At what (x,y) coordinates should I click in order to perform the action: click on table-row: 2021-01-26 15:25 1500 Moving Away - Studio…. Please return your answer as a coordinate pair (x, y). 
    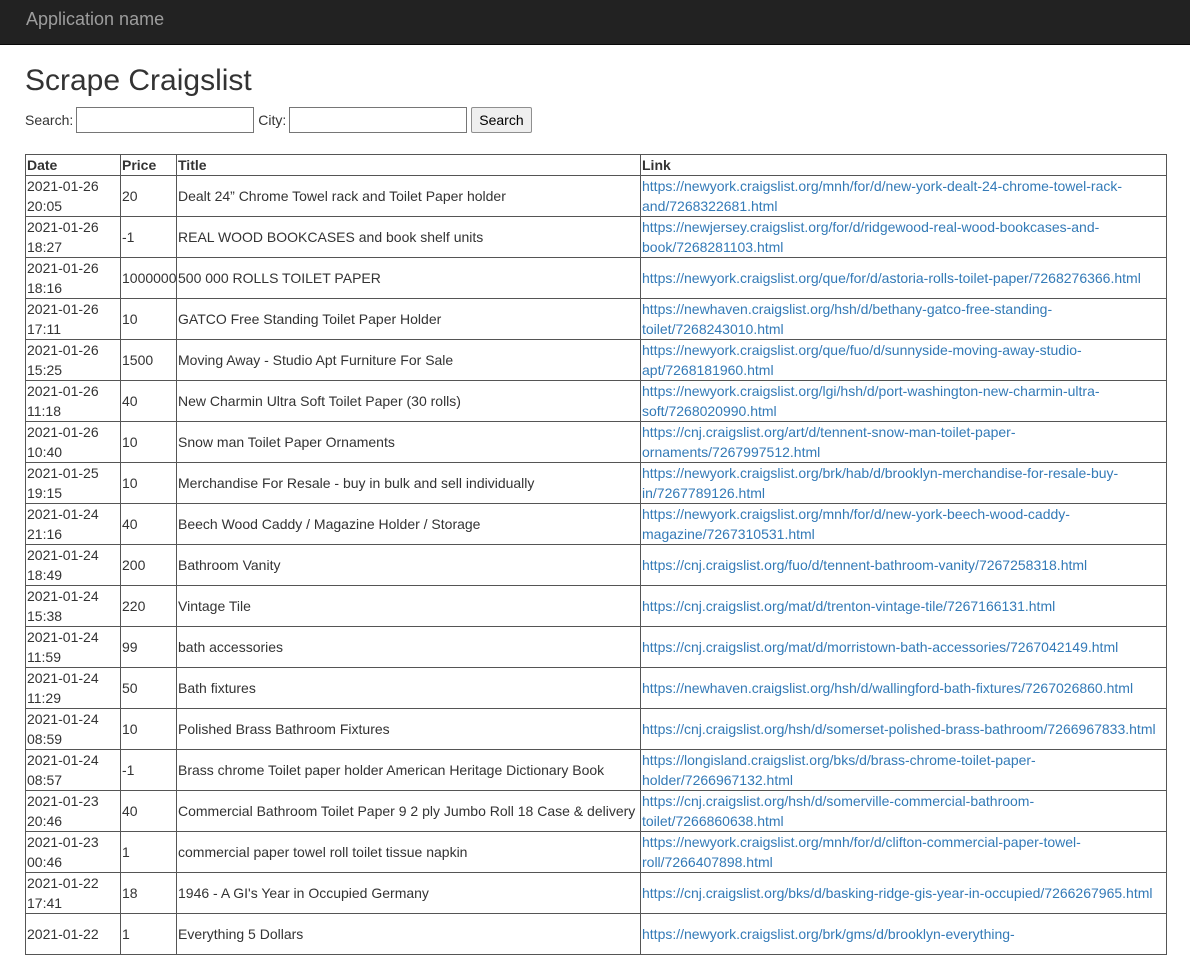
    Looking at the image, I should click on (596, 360).